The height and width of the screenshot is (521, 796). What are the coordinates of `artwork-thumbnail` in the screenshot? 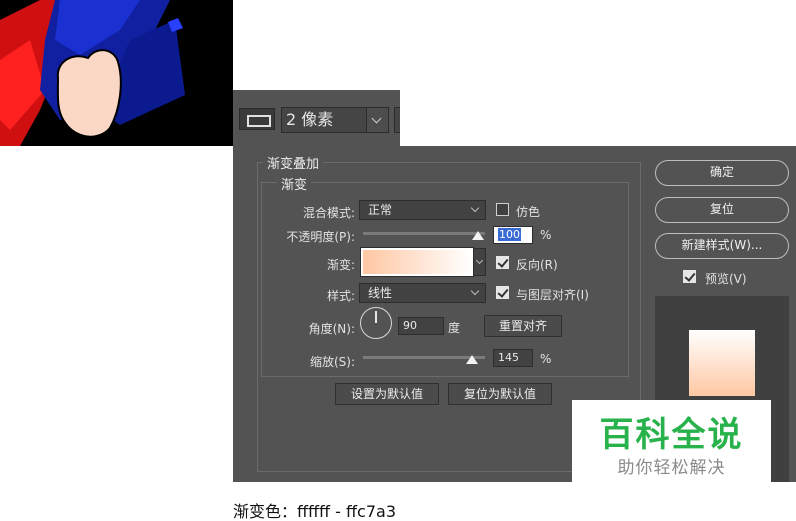 It's located at (116, 73).